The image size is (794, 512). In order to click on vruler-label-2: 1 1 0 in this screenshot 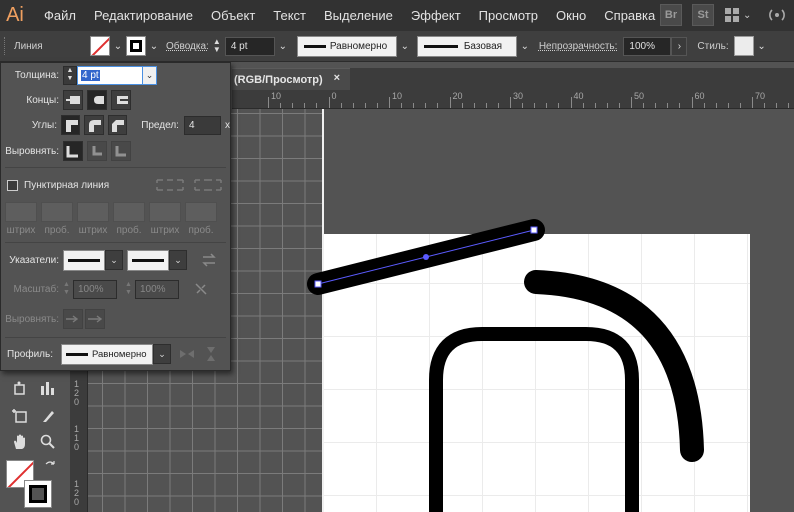, I will do `click(77, 438)`.